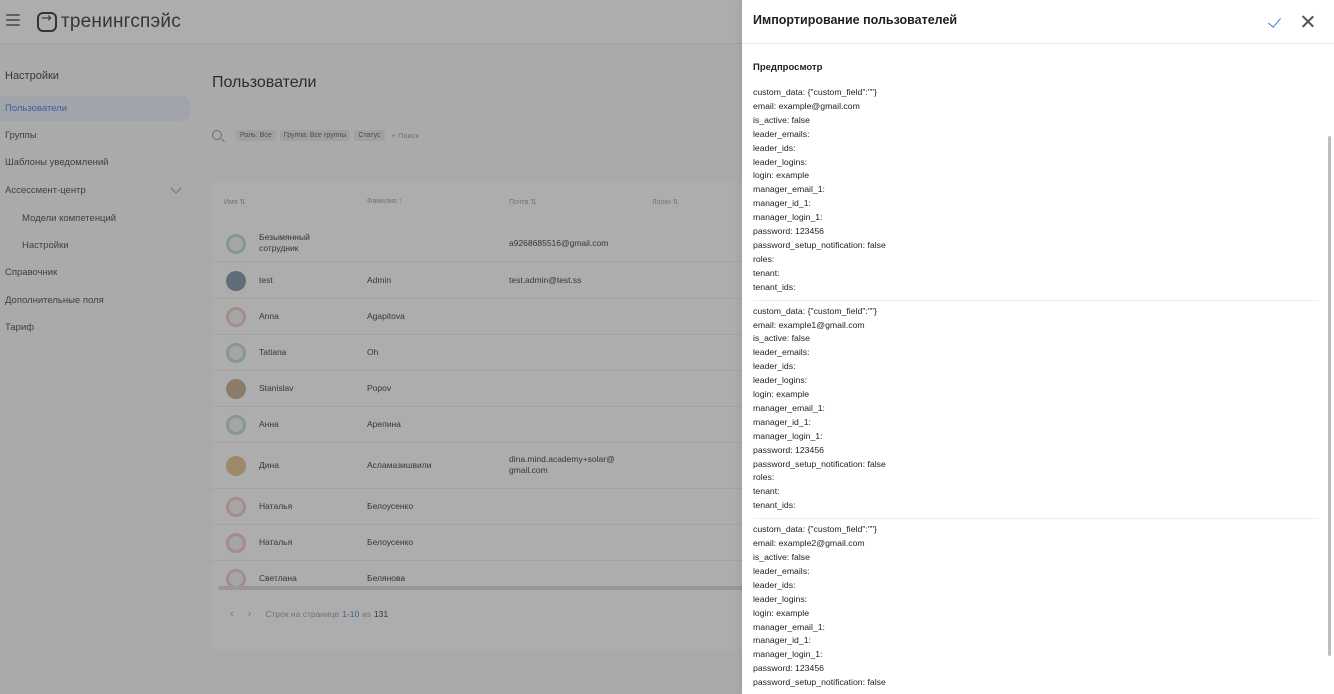 Image resolution: width=1334 pixels, height=694 pixels. What do you see at coordinates (809, 543) in the screenshot?
I see `preview-field: email: example2@gmail.com` at bounding box center [809, 543].